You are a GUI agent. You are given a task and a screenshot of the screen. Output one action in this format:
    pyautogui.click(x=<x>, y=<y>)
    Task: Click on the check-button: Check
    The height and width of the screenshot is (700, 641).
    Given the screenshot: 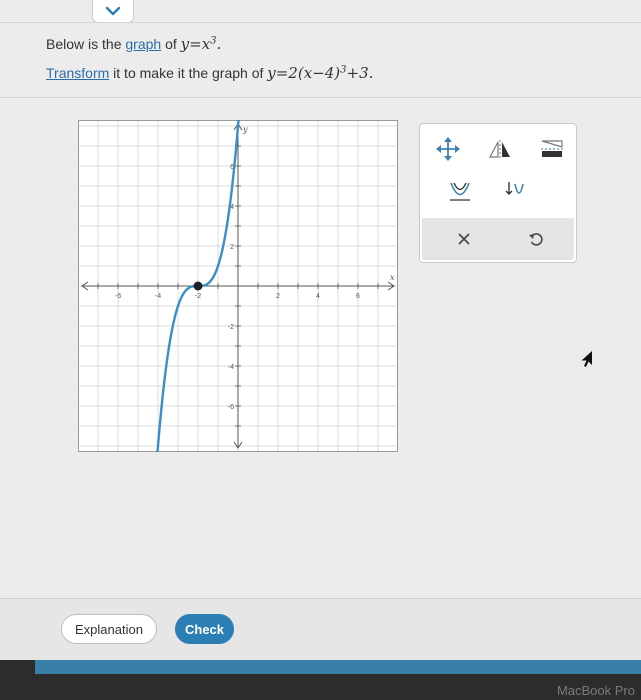 What is the action you would take?
    pyautogui.click(x=204, y=629)
    